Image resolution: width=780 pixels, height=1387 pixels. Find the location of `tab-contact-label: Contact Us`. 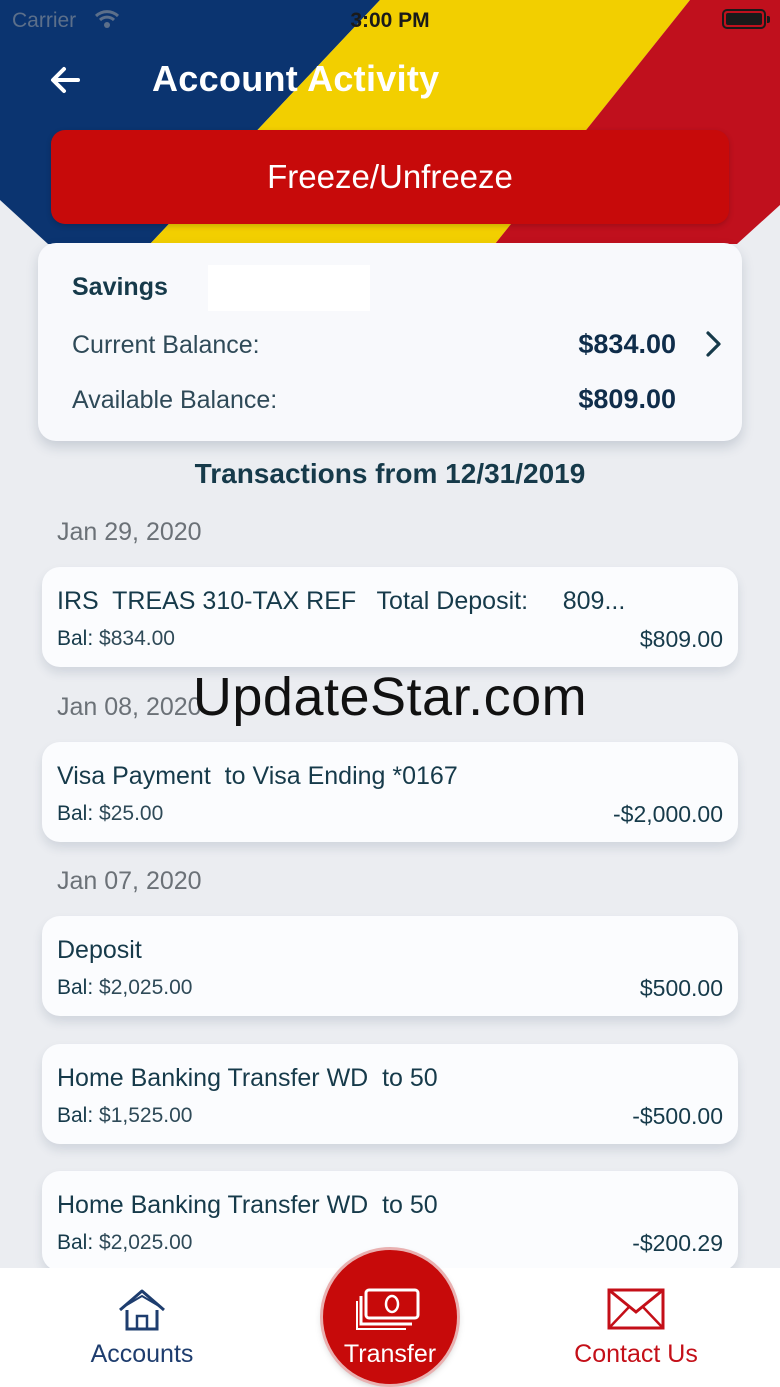

tab-contact-label: Contact Us is located at coordinates (636, 1354).